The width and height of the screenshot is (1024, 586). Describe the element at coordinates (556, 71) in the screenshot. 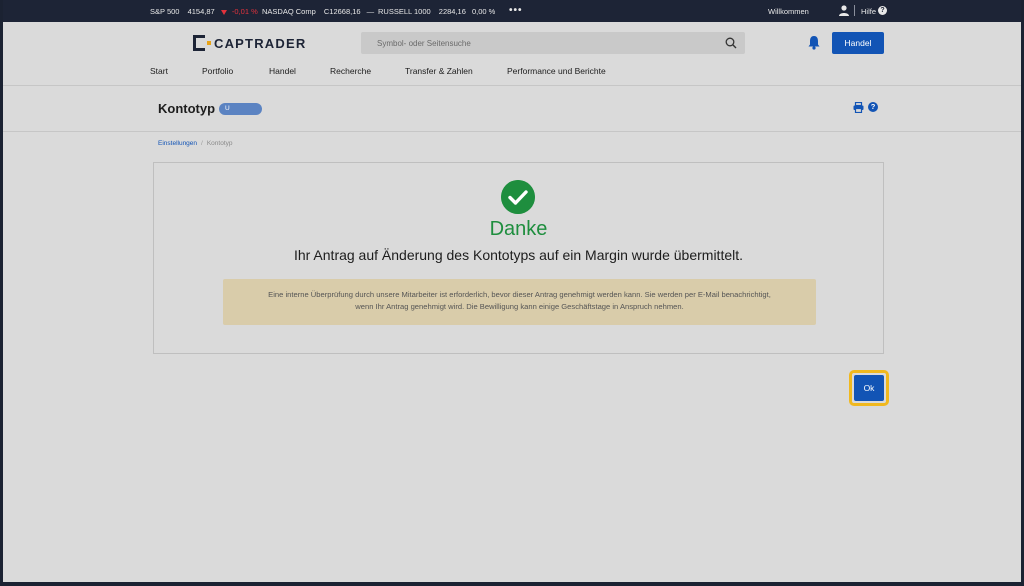

I see `nav-item-performance: Performance und Berichte` at that location.